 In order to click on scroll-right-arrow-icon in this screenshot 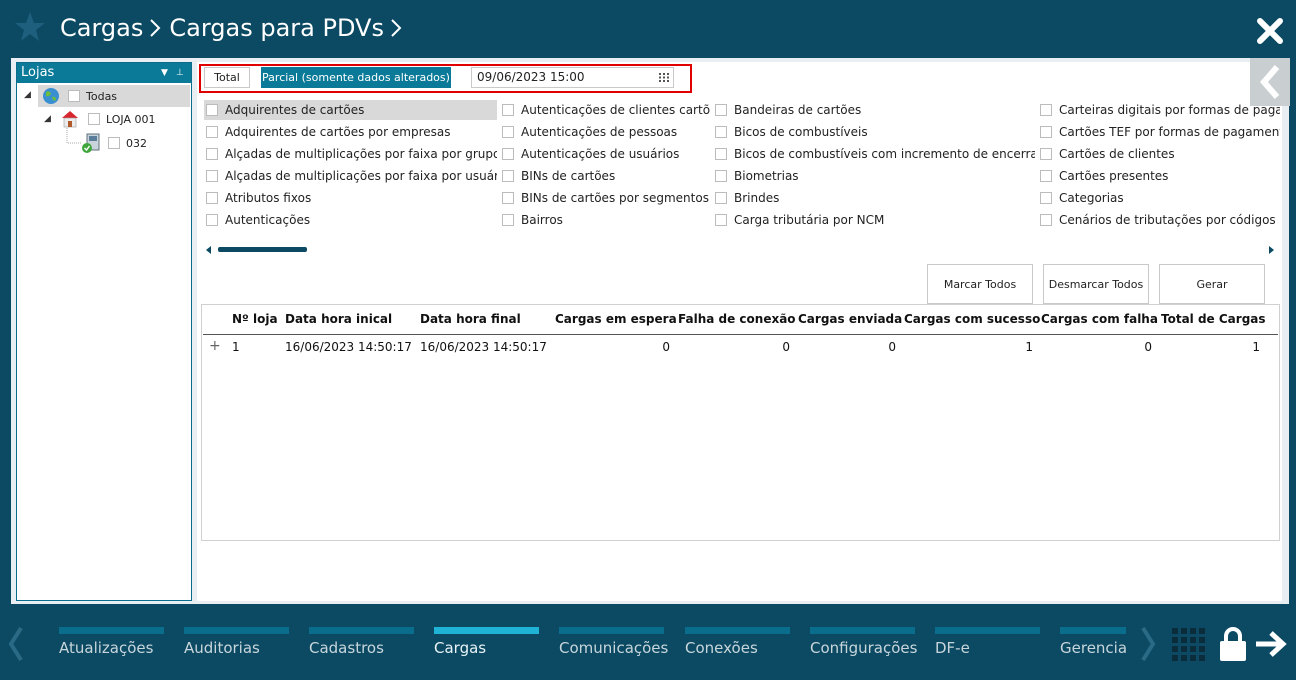, I will do `click(1272, 250)`.